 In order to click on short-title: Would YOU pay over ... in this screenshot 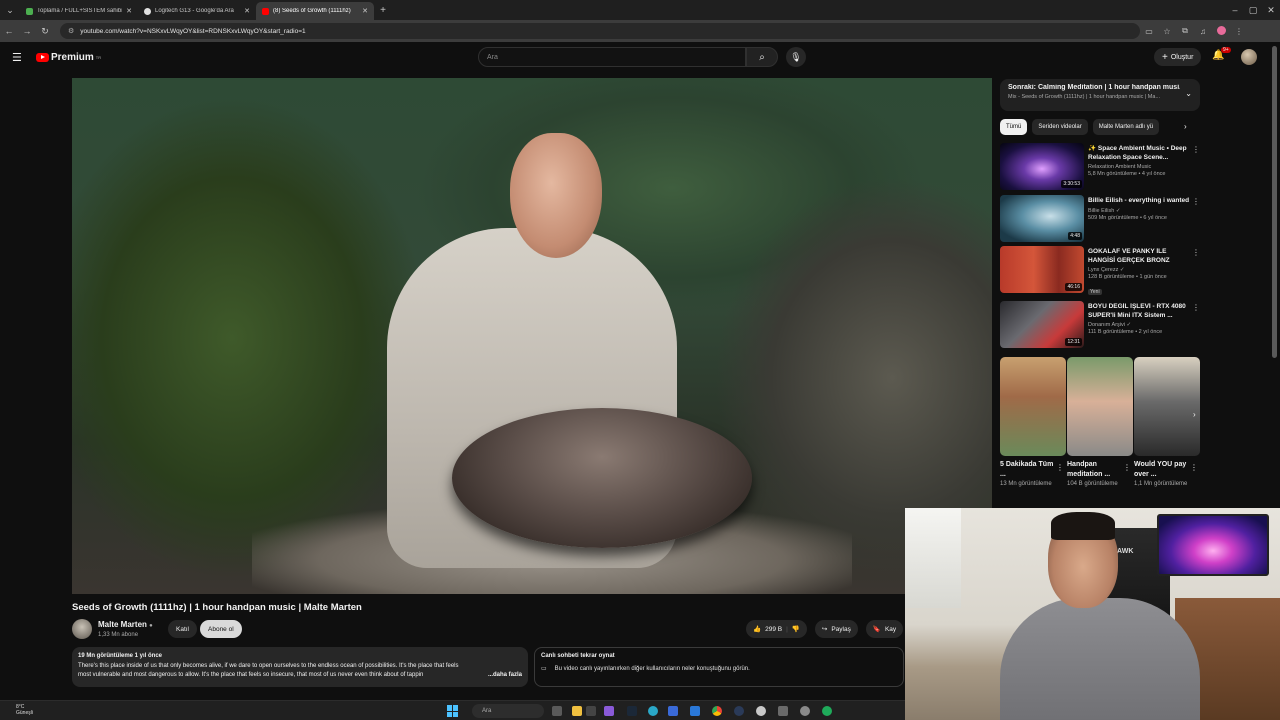, I will do `click(1160, 469)`.